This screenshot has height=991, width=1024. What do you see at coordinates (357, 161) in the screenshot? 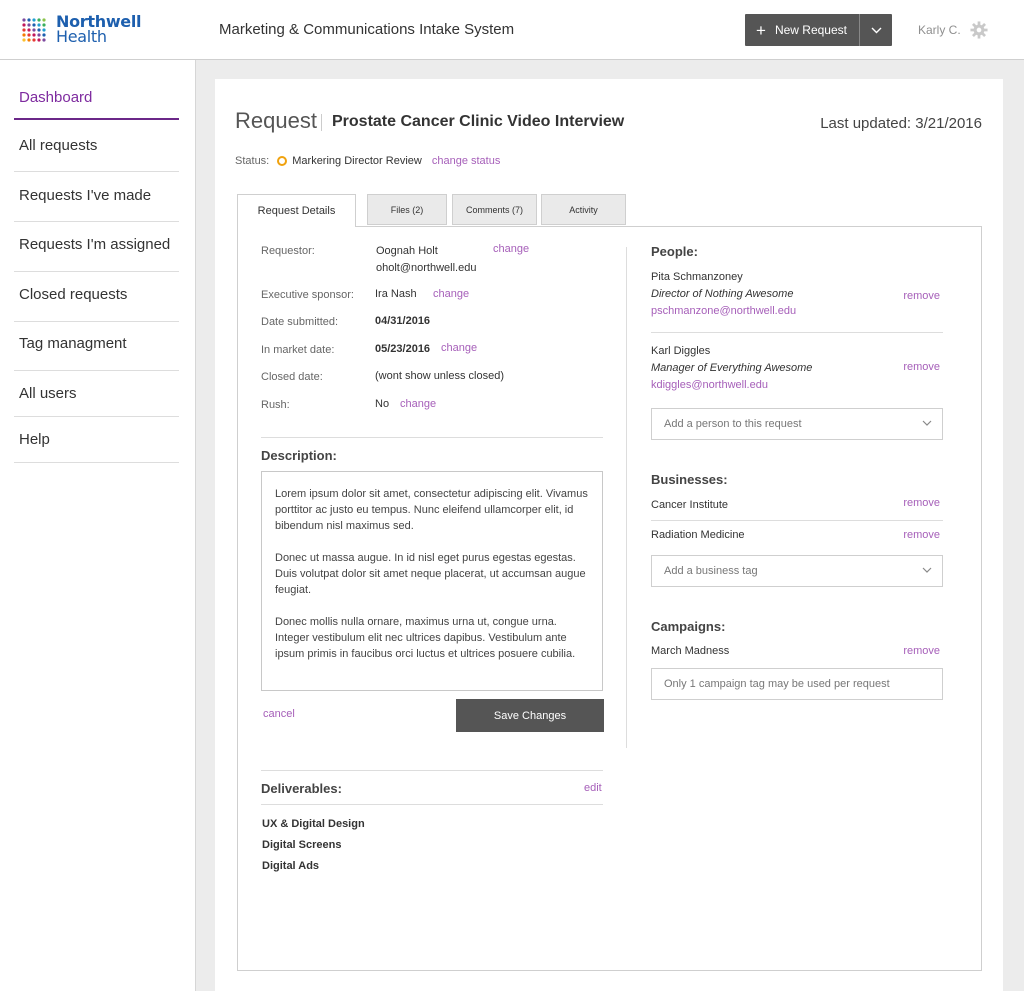
I see `status-value: Markering Director Review` at bounding box center [357, 161].